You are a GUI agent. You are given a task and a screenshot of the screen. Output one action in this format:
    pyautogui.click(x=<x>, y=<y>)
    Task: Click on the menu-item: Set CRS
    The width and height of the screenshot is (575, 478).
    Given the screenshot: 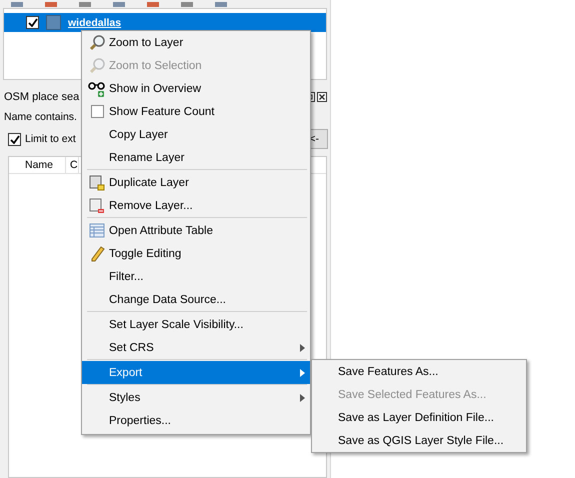 What is the action you would take?
    pyautogui.click(x=196, y=347)
    